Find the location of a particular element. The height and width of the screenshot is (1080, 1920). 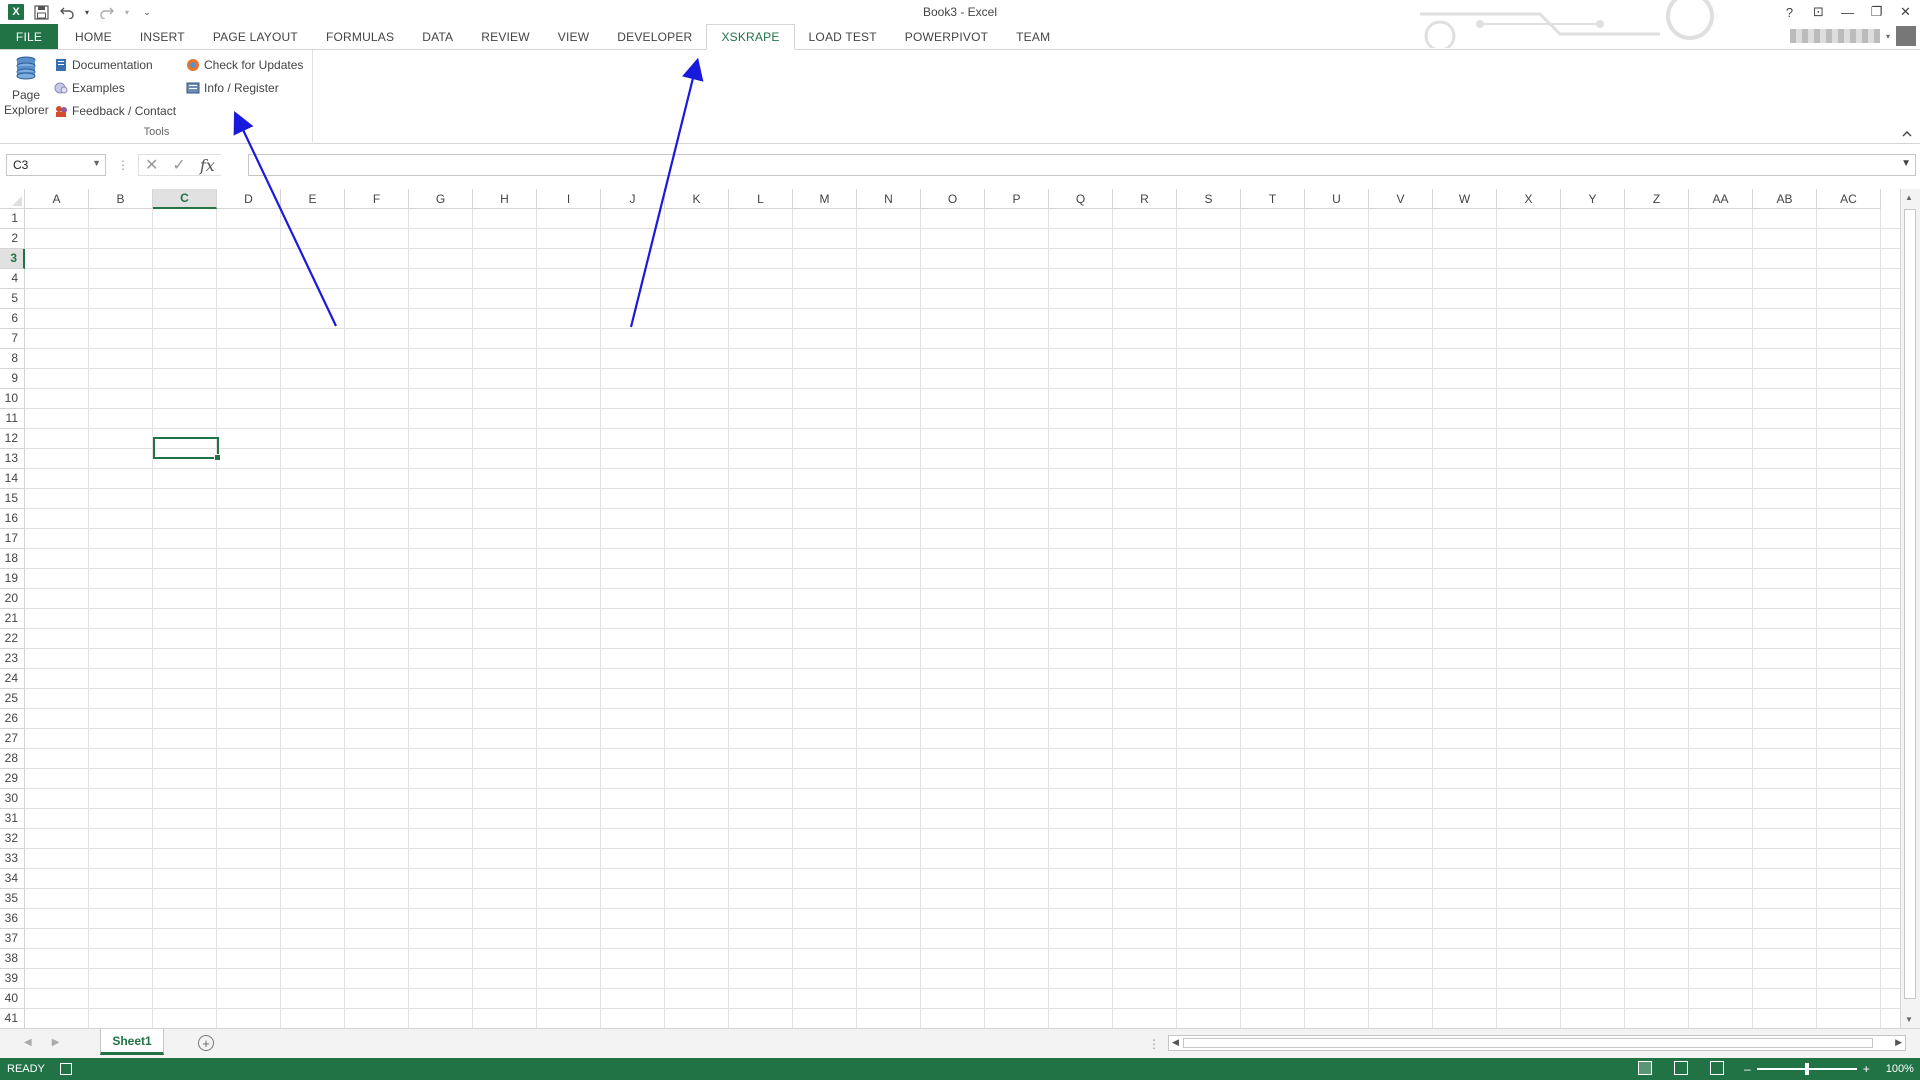

next-sheet-icon: ▶ is located at coordinates (56, 1042).